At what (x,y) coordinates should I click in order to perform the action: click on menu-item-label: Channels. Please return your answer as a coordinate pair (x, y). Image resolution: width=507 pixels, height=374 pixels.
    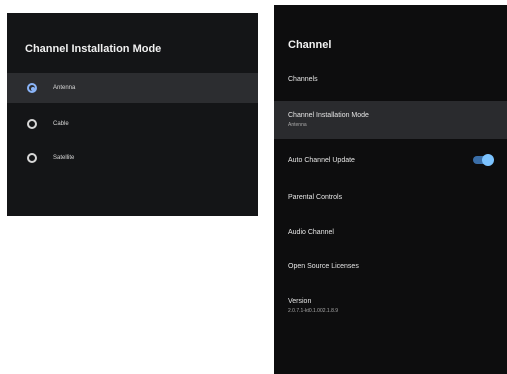
    Looking at the image, I should click on (303, 79).